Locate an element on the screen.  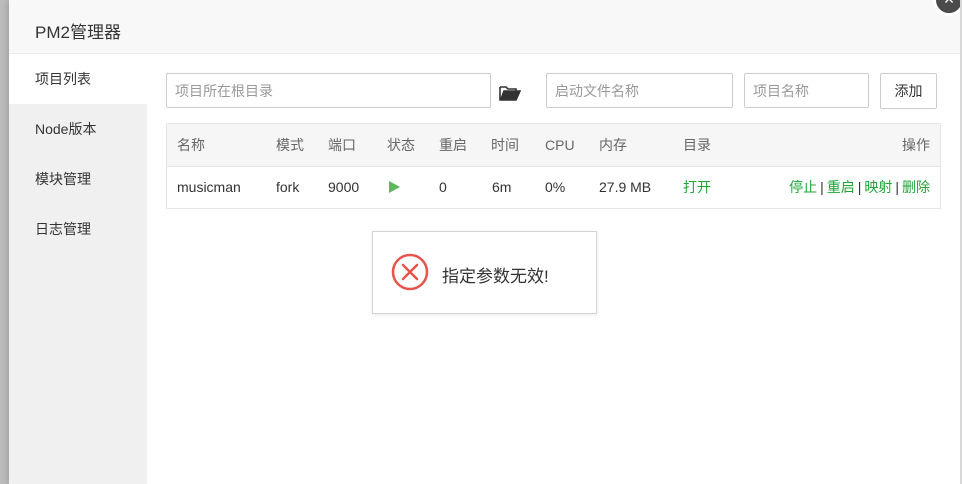
error-toast: 指定参数无效! is located at coordinates (484, 272).